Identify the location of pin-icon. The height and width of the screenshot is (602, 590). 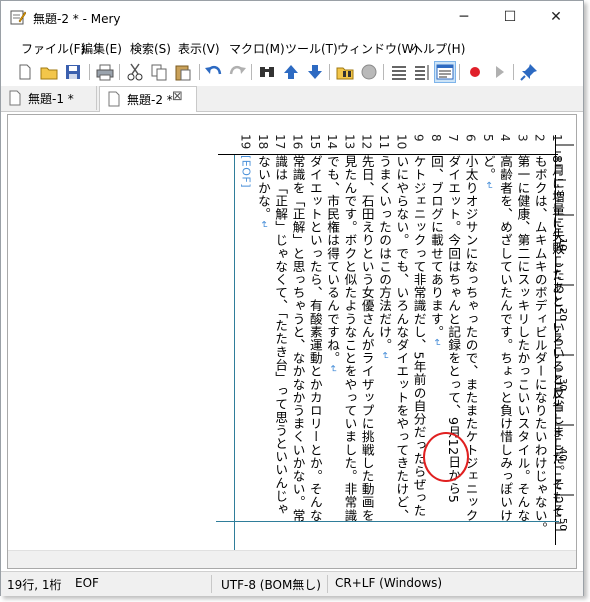
(529, 72).